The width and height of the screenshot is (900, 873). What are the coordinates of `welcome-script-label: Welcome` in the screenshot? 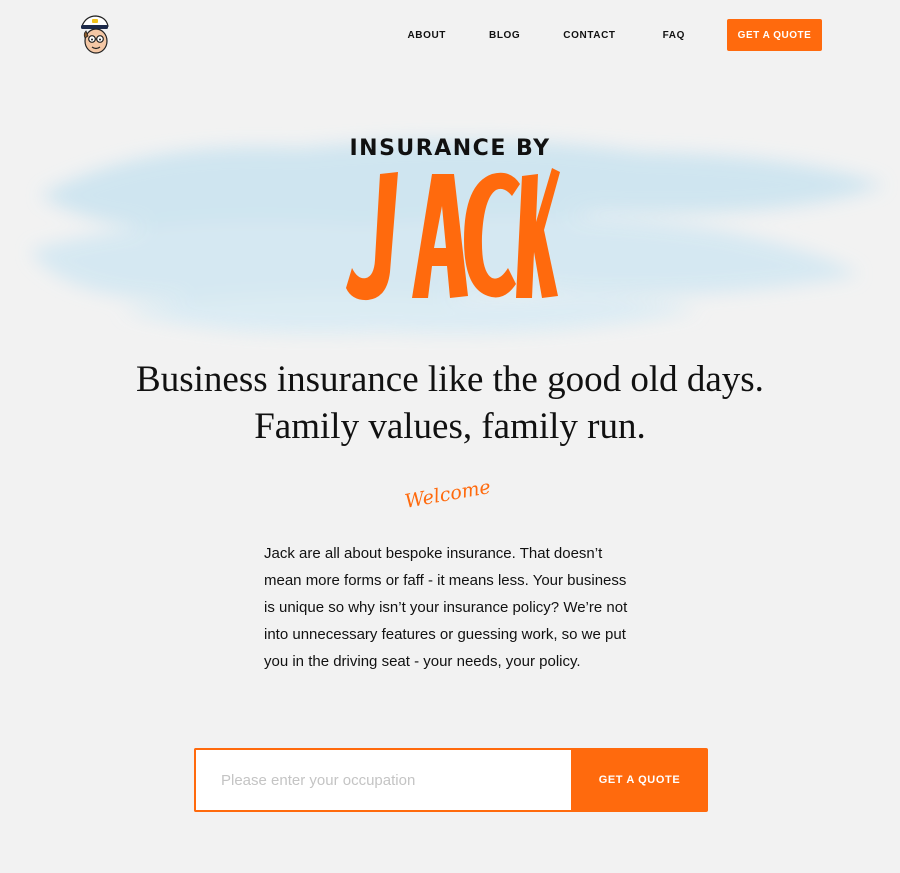 It's located at (447, 494).